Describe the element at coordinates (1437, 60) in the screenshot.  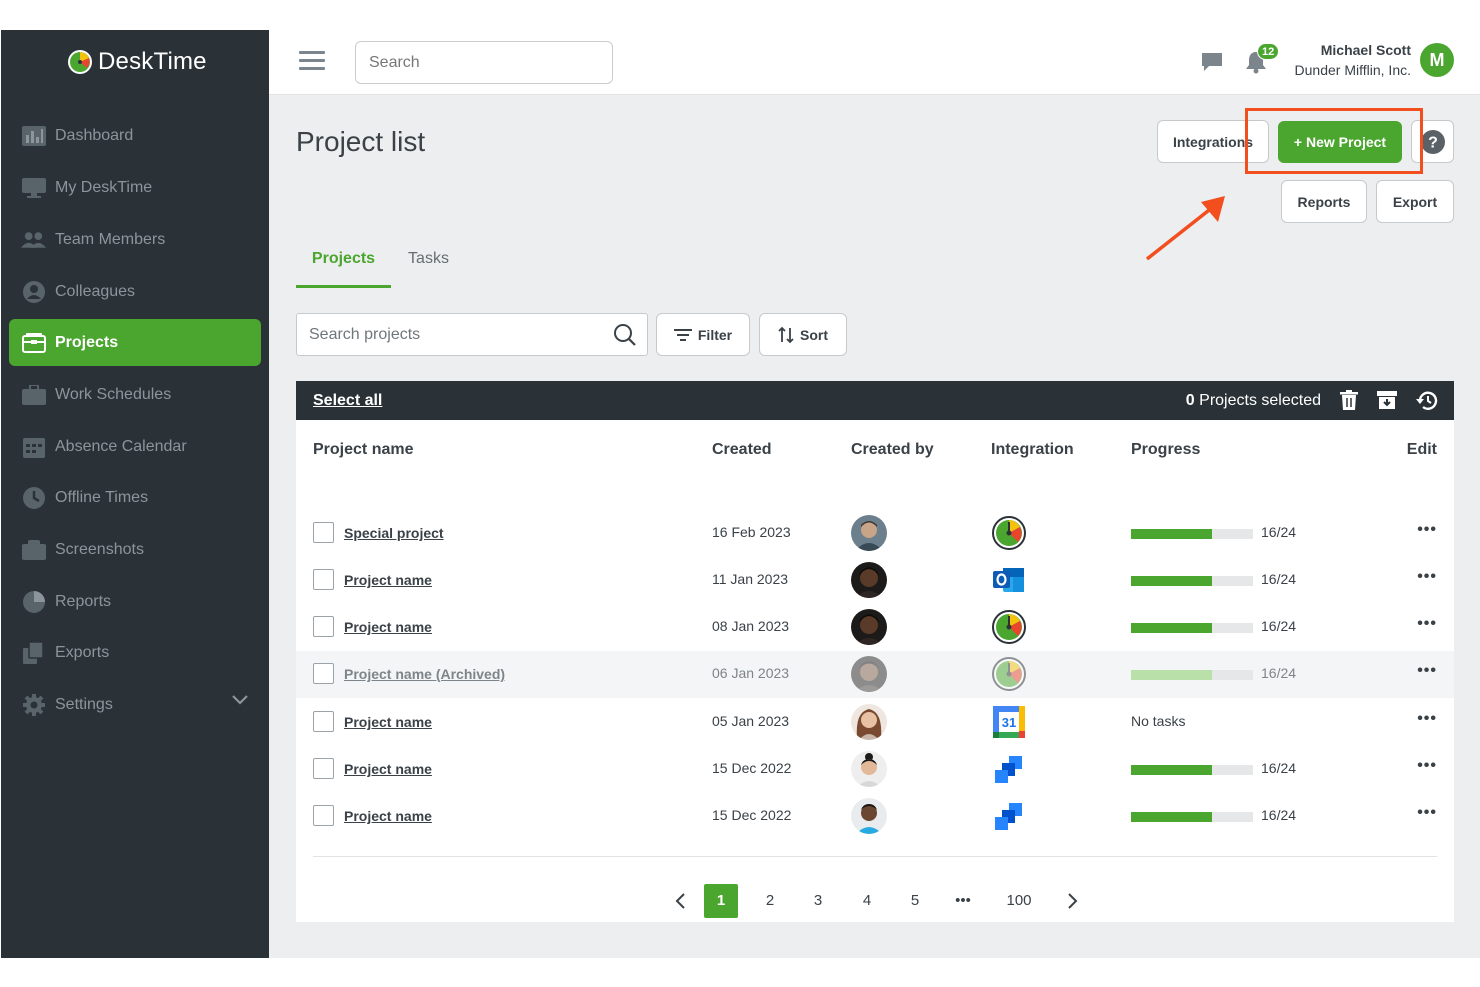
I see `avatar: M` at that location.